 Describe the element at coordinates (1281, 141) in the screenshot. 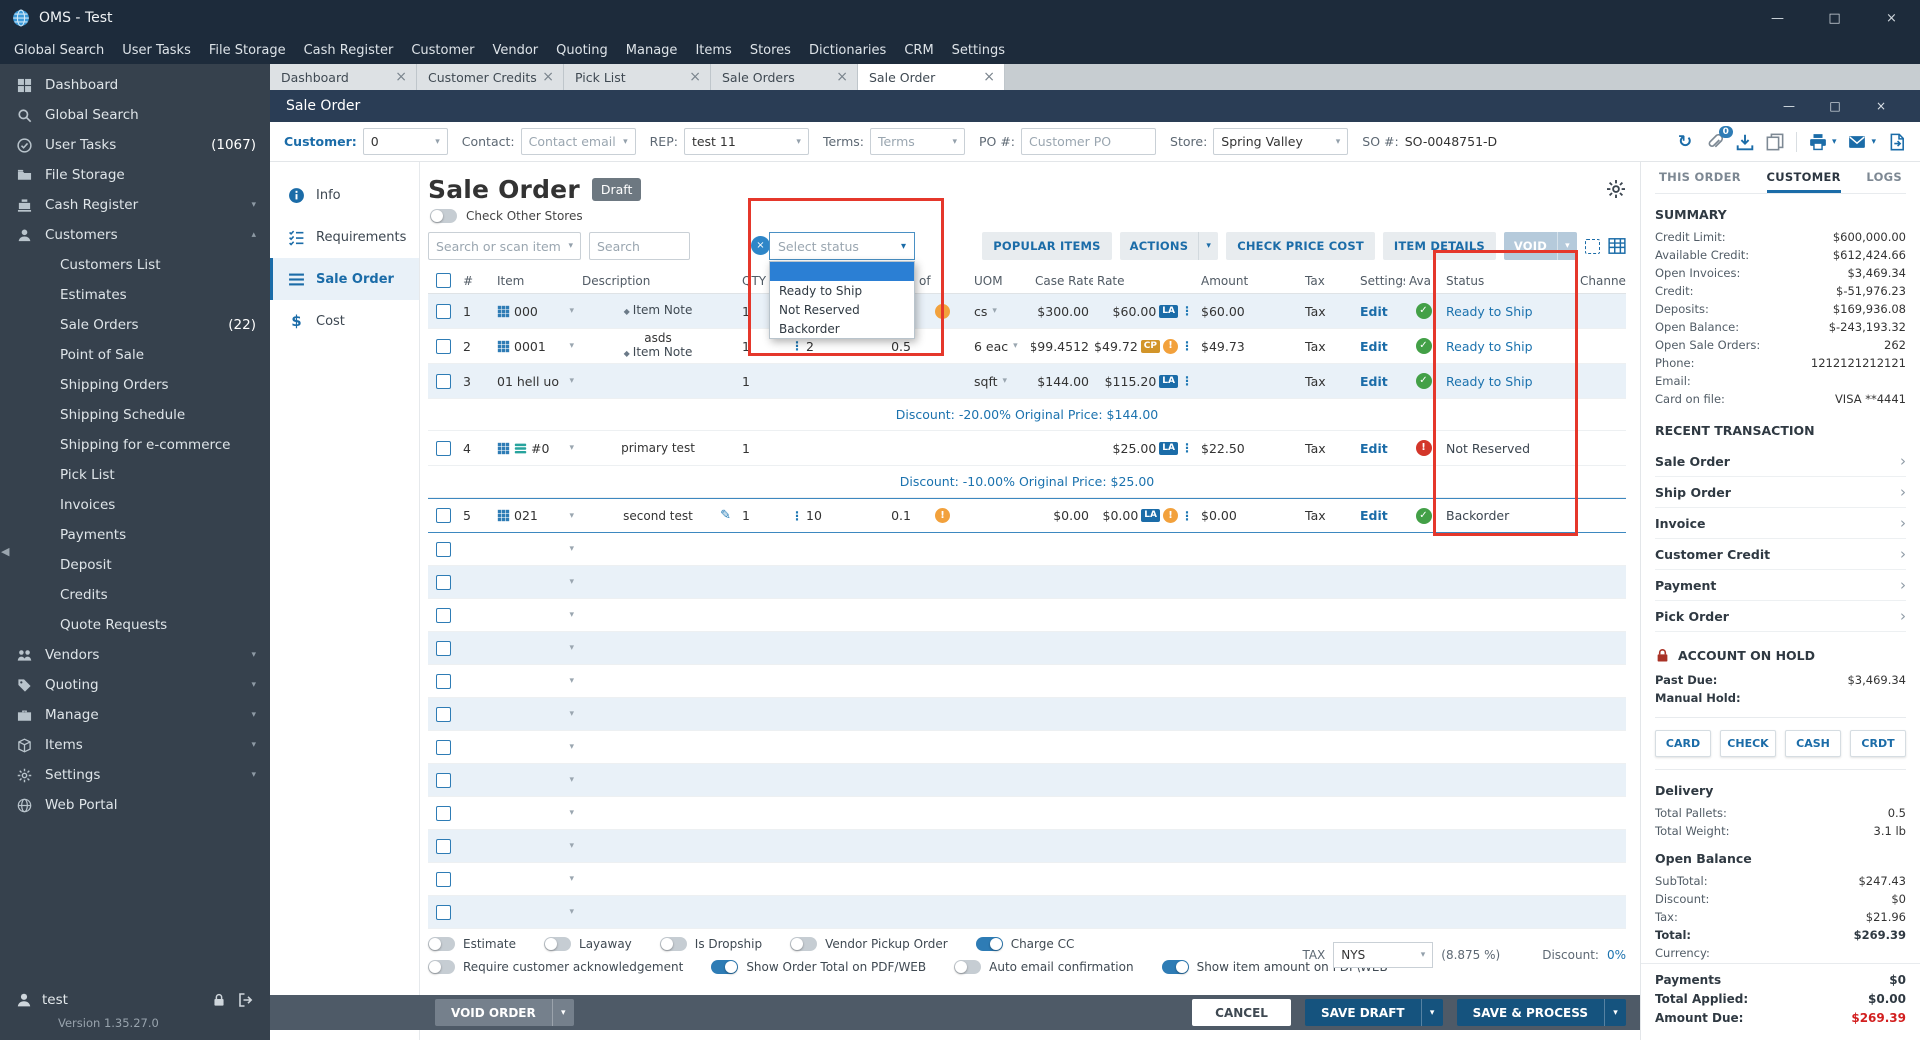

I see `store-select: Spring Valley ▾` at that location.